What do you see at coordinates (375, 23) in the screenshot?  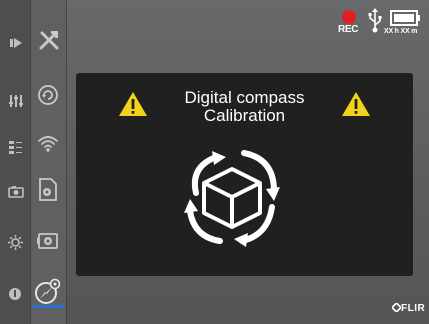 I see `usb-icon` at bounding box center [375, 23].